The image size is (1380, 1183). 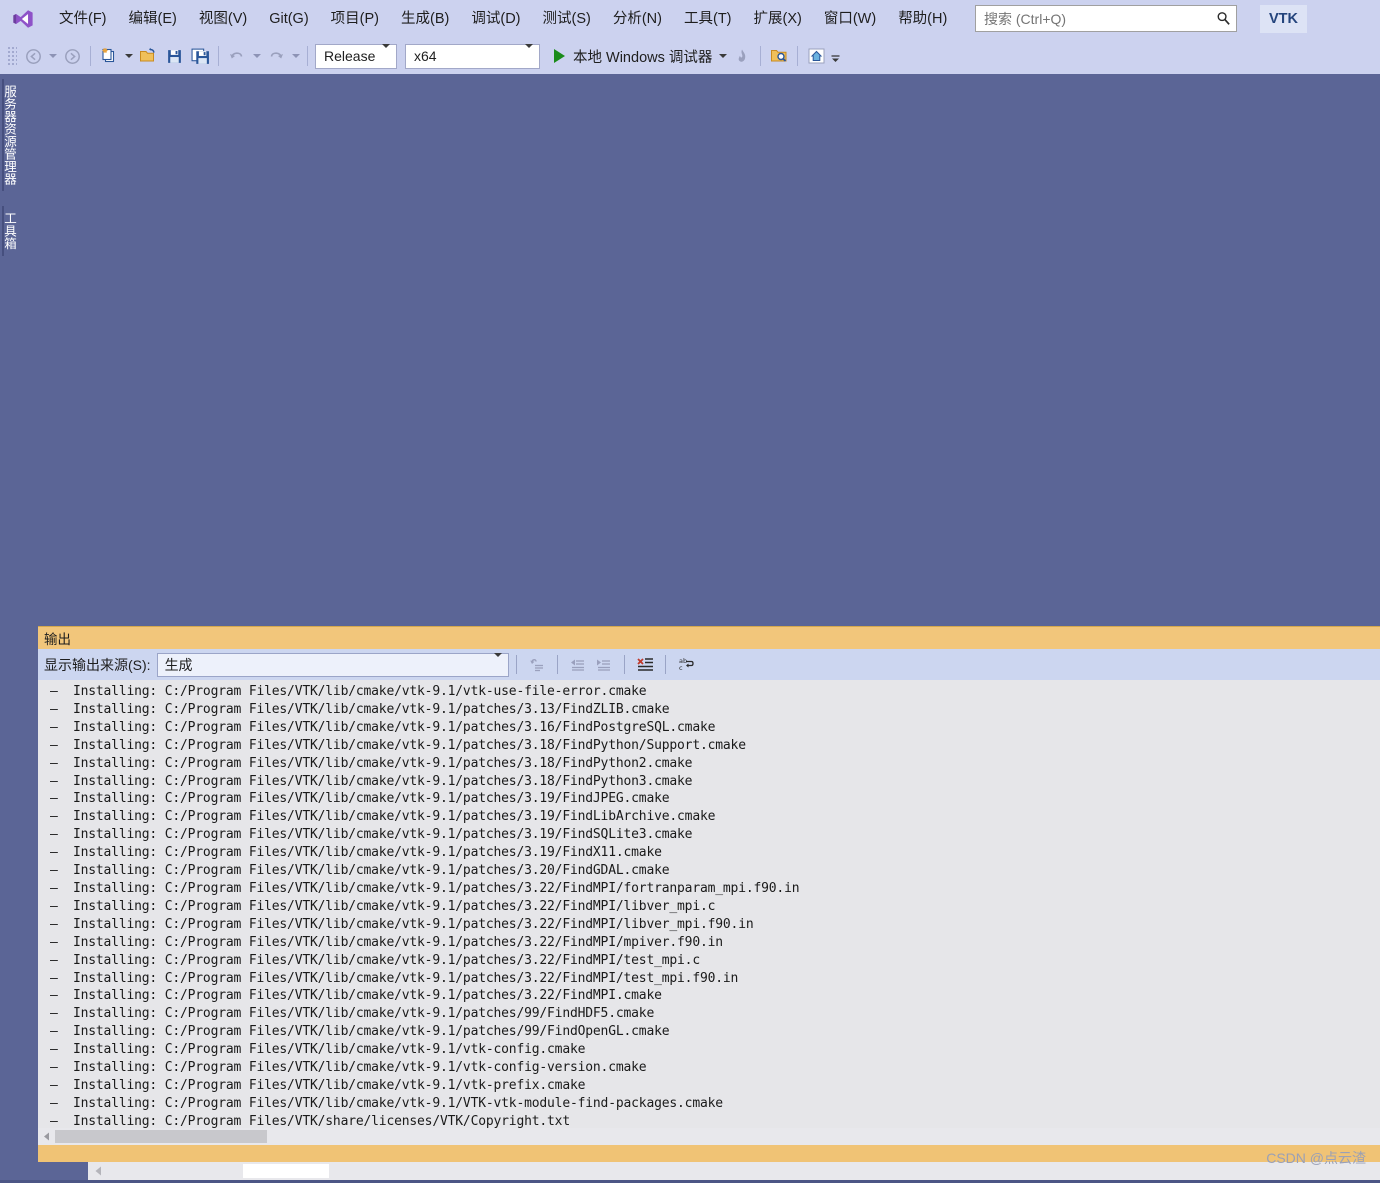 What do you see at coordinates (286, 1171) in the screenshot?
I see `workspace-hscroll-thumb` at bounding box center [286, 1171].